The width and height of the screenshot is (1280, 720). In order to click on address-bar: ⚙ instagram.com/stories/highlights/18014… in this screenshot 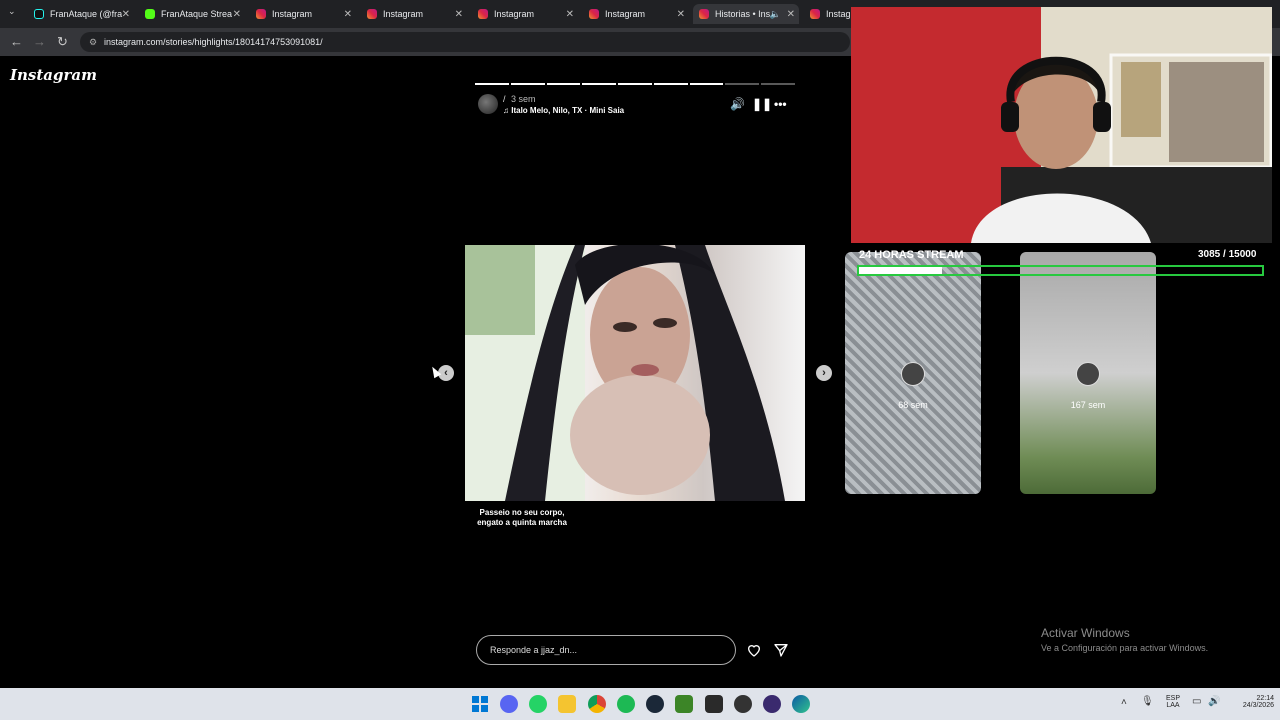, I will do `click(465, 42)`.